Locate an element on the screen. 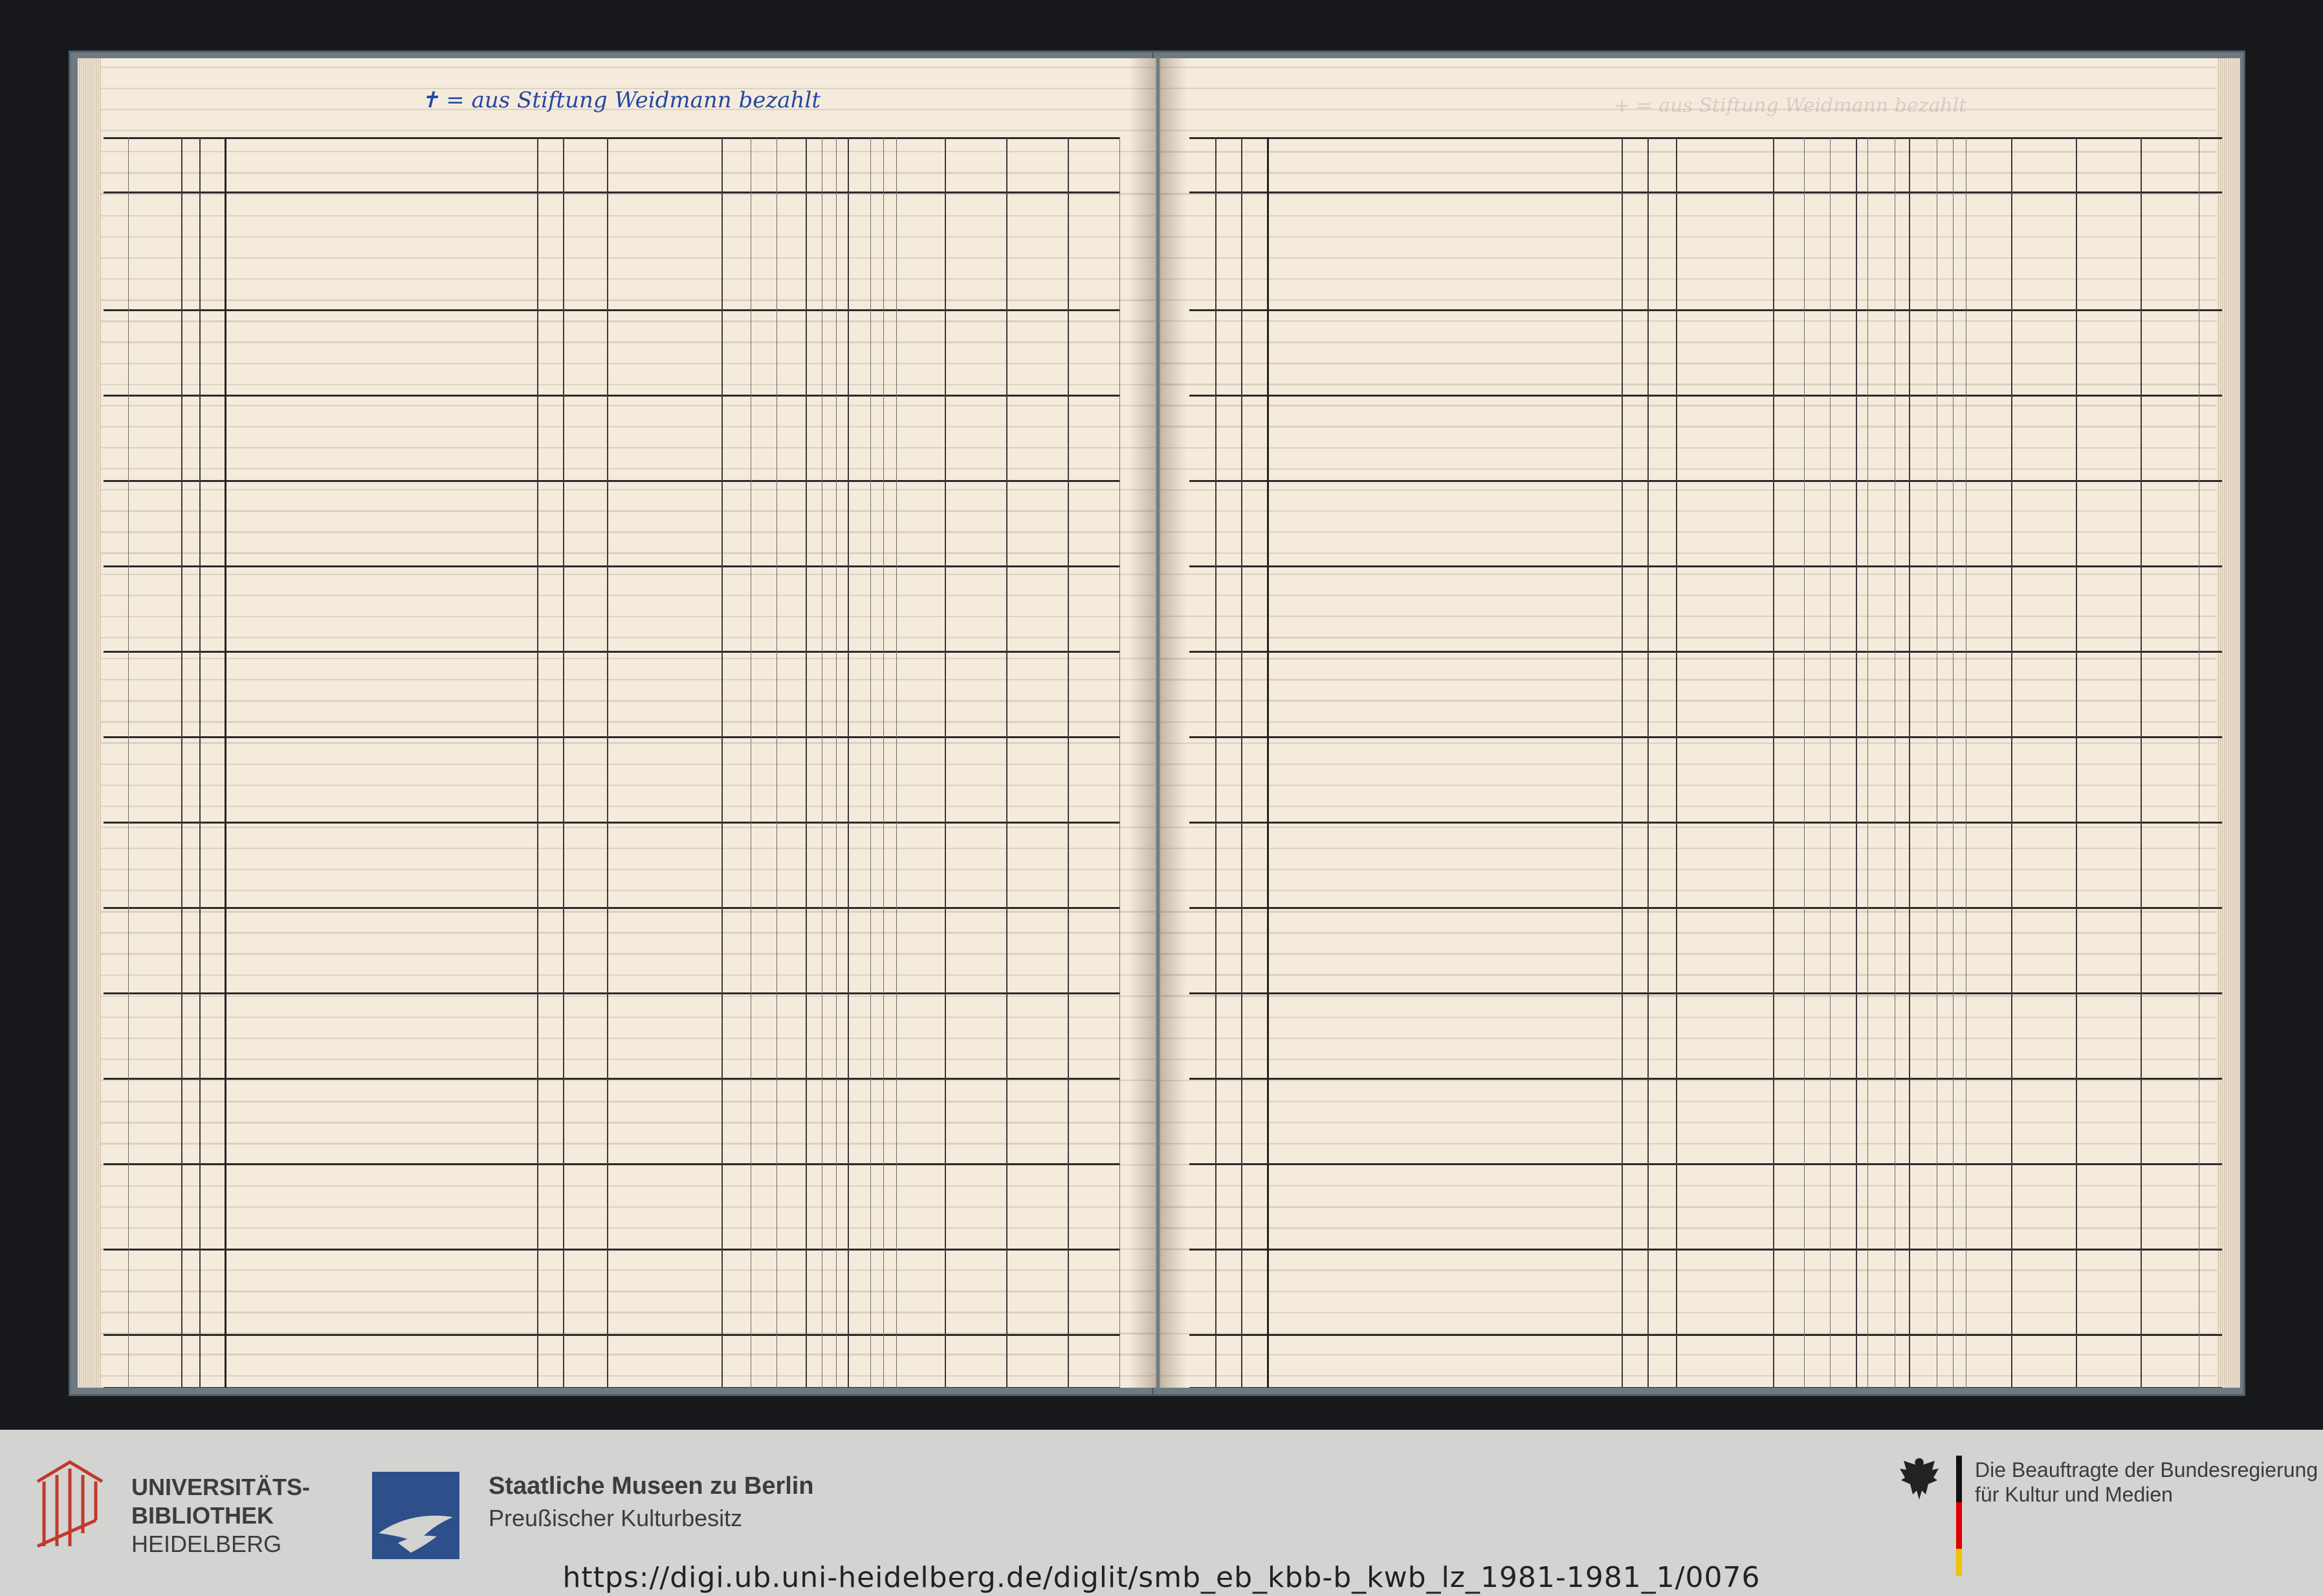  header-note: ✝ = aus Stiftung Weidmann bezahlt is located at coordinates (621, 100).